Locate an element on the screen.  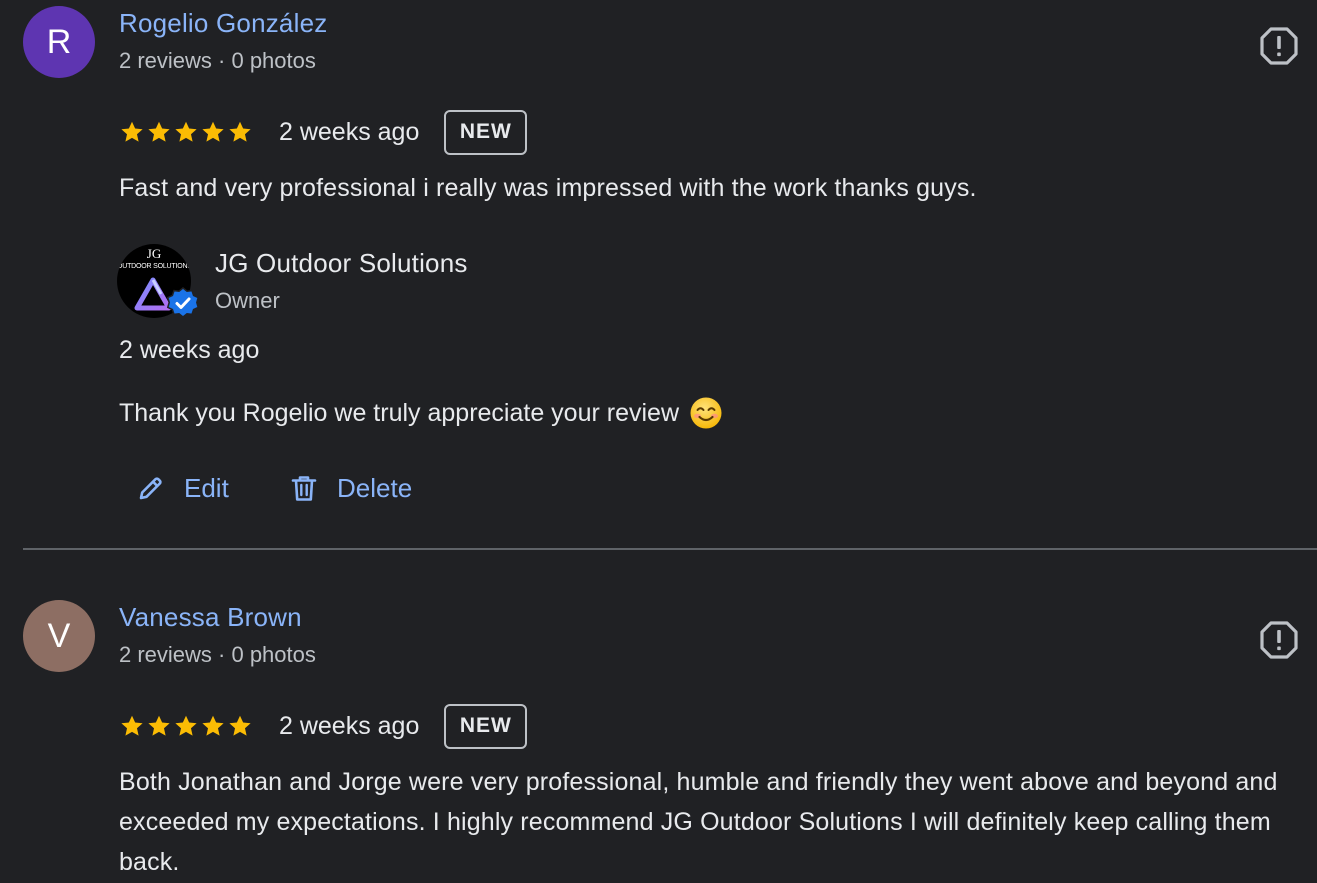
review-divider is located at coordinates (670, 549).